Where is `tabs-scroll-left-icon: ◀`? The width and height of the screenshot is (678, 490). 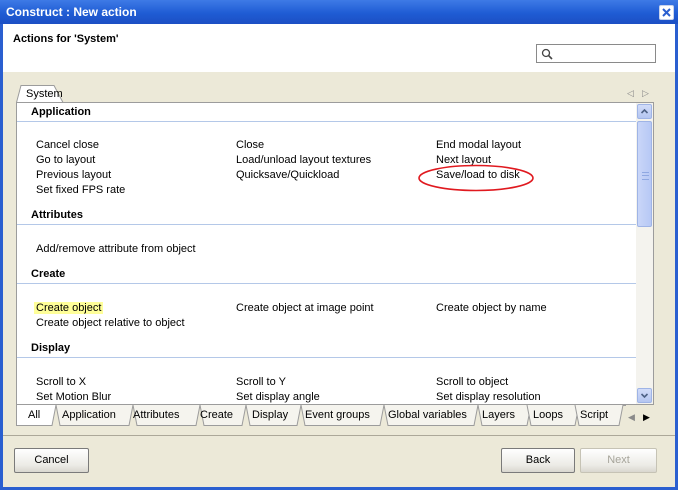
tabs-scroll-left-icon: ◀ is located at coordinates (631, 417).